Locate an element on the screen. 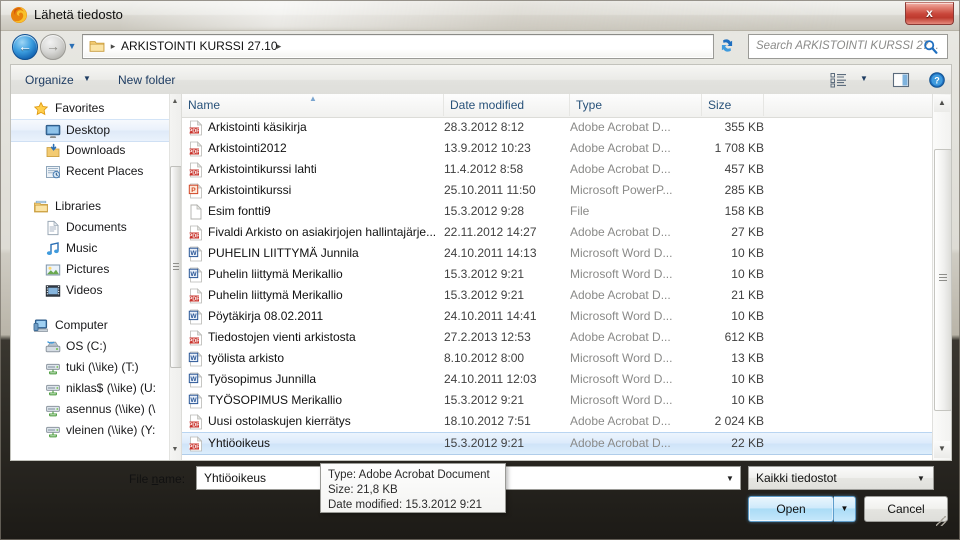 The width and height of the screenshot is (960, 540). scroll-grip-icon is located at coordinates (176, 266).